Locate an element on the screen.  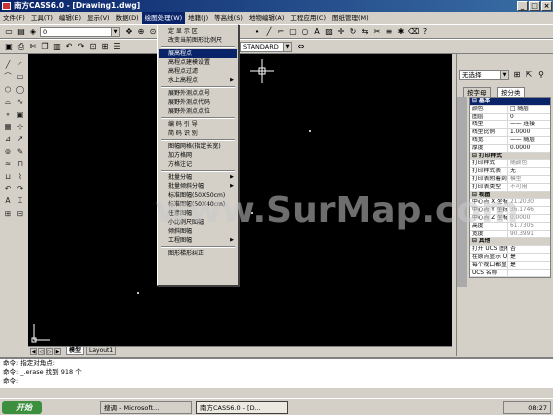
zoom-extent-icon: ⊞ is located at coordinates (105, 47).